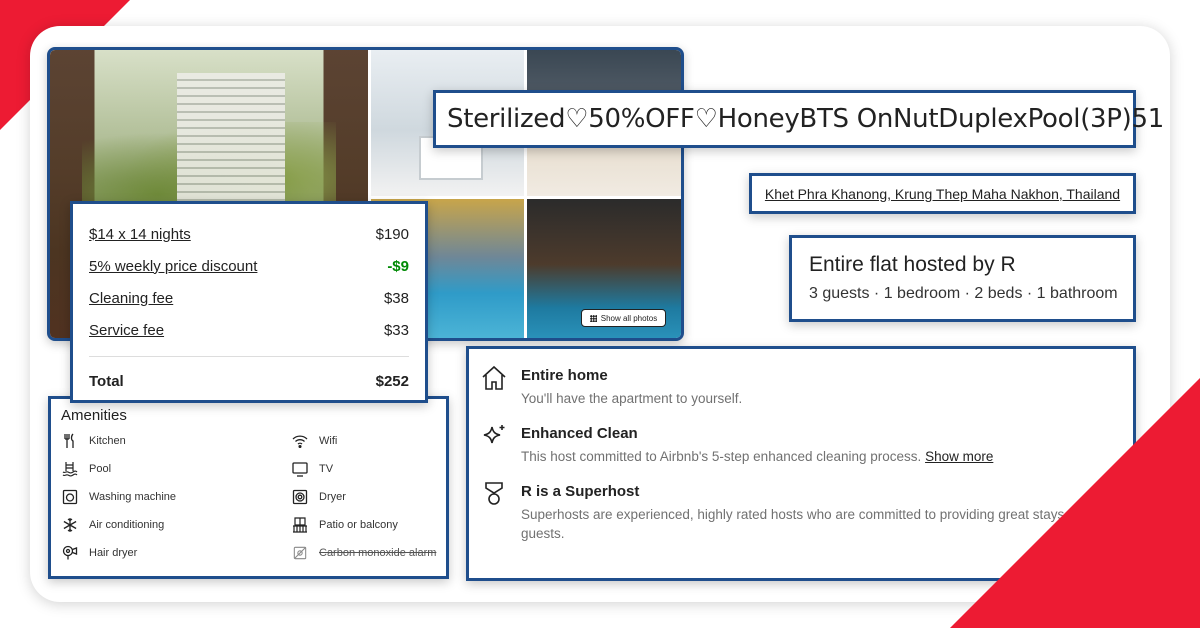 This screenshot has height=628, width=1200. What do you see at coordinates (249, 330) in the screenshot?
I see `price-row-service: Service fee $33` at bounding box center [249, 330].